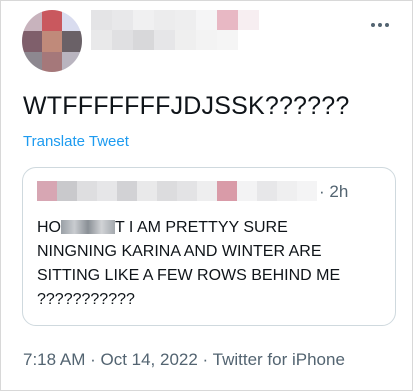  What do you see at coordinates (52, 41) in the screenshot?
I see `avatar` at bounding box center [52, 41].